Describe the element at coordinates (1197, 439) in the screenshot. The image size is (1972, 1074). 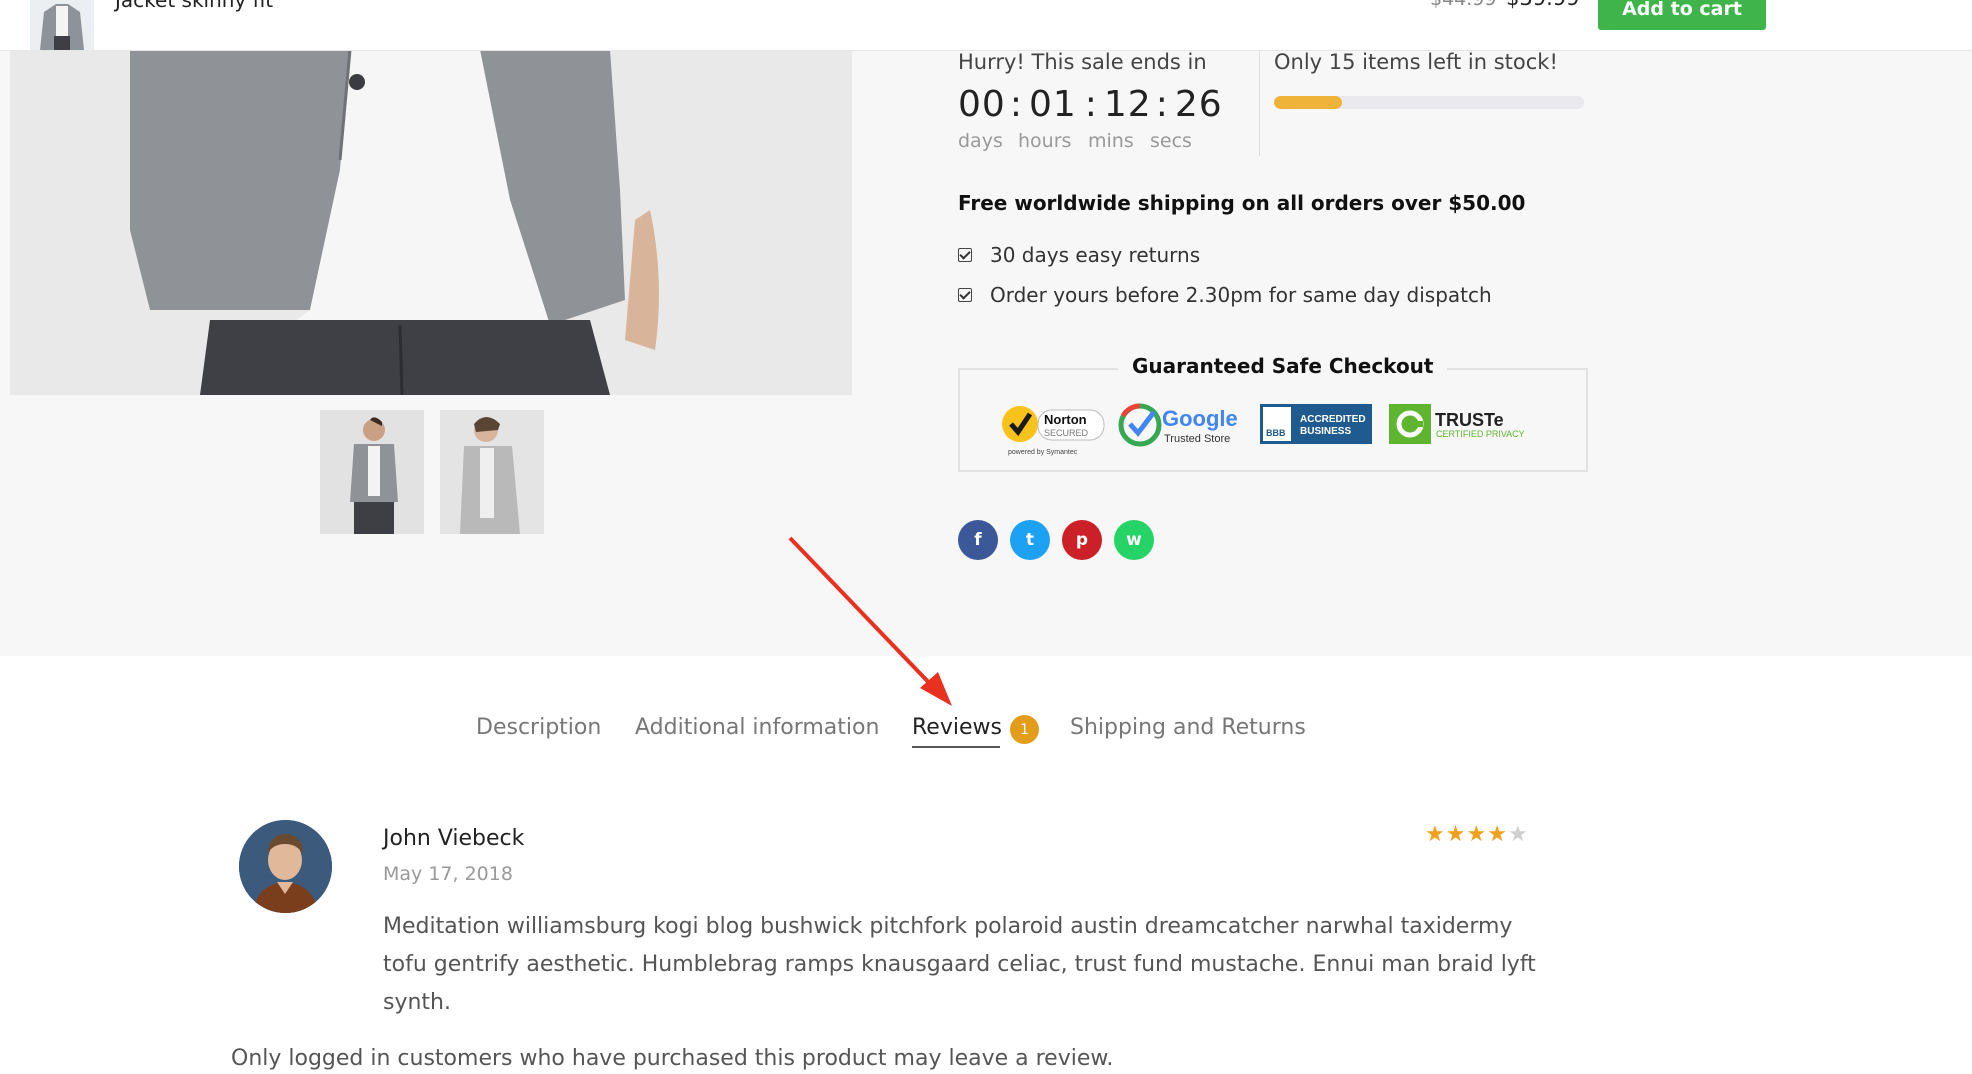
I see `google-trusted-store-text: Trusted Store` at that location.